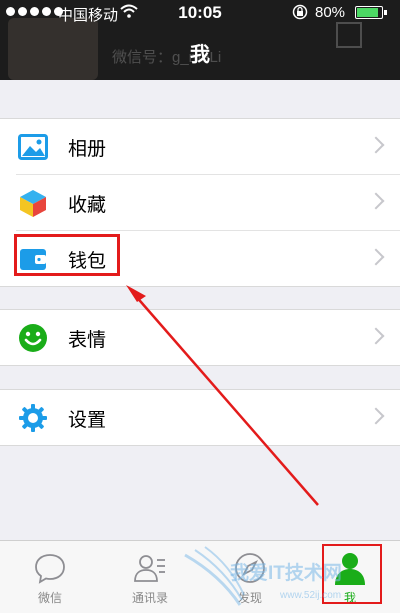 This screenshot has height=613, width=400. What do you see at coordinates (286, 573) in the screenshot?
I see `watermark-text: 我爱IT技术网` at bounding box center [286, 573].